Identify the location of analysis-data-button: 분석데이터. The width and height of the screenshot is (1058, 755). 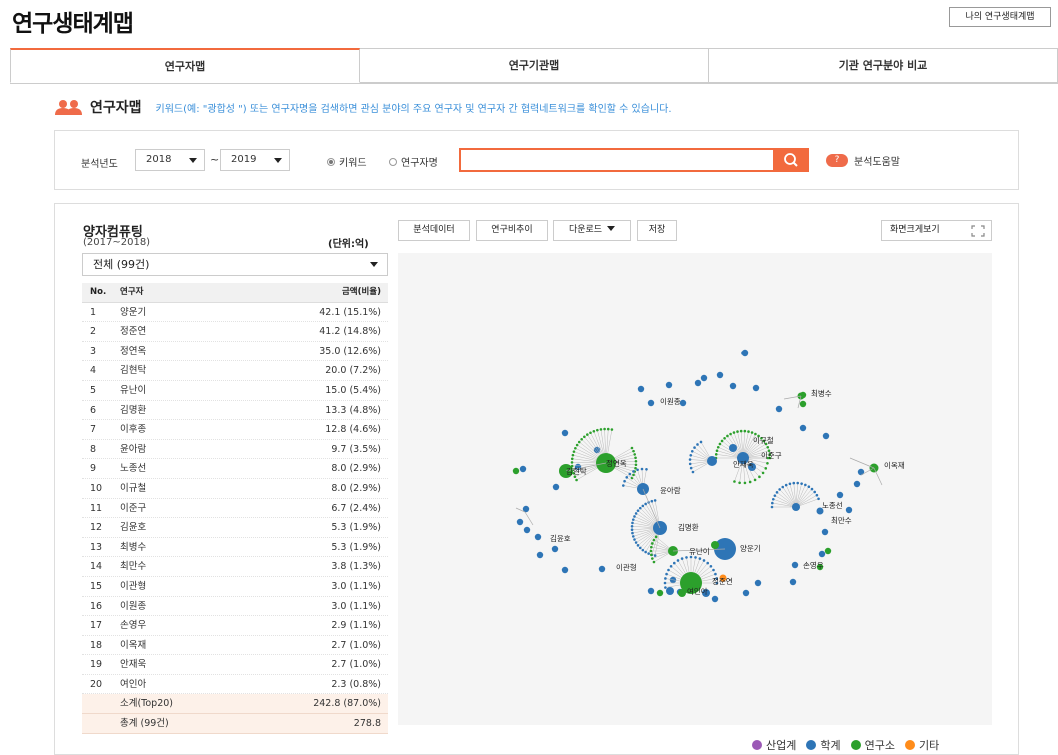
(434, 230).